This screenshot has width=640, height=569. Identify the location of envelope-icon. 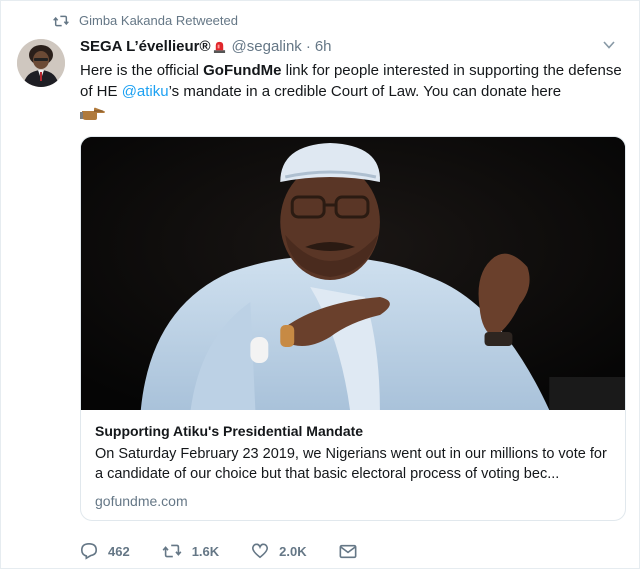
(348, 551).